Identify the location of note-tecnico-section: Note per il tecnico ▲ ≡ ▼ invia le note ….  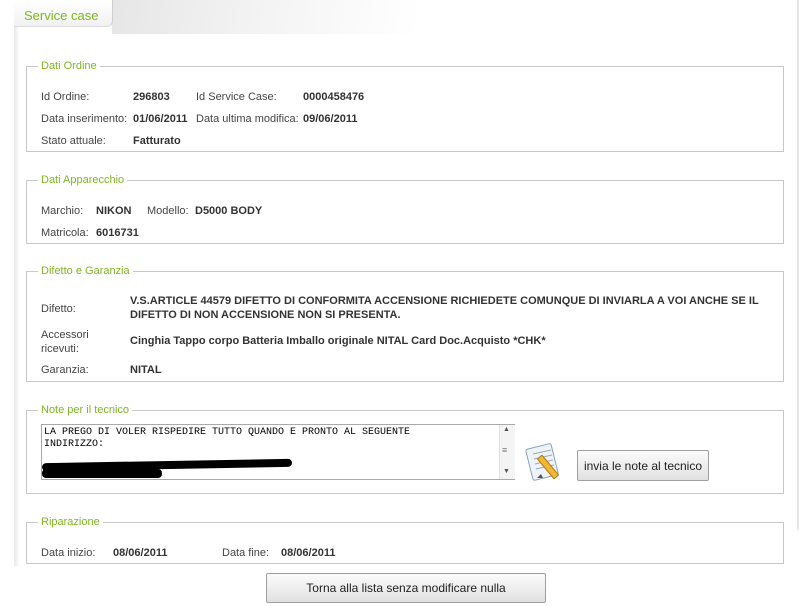
(405, 449).